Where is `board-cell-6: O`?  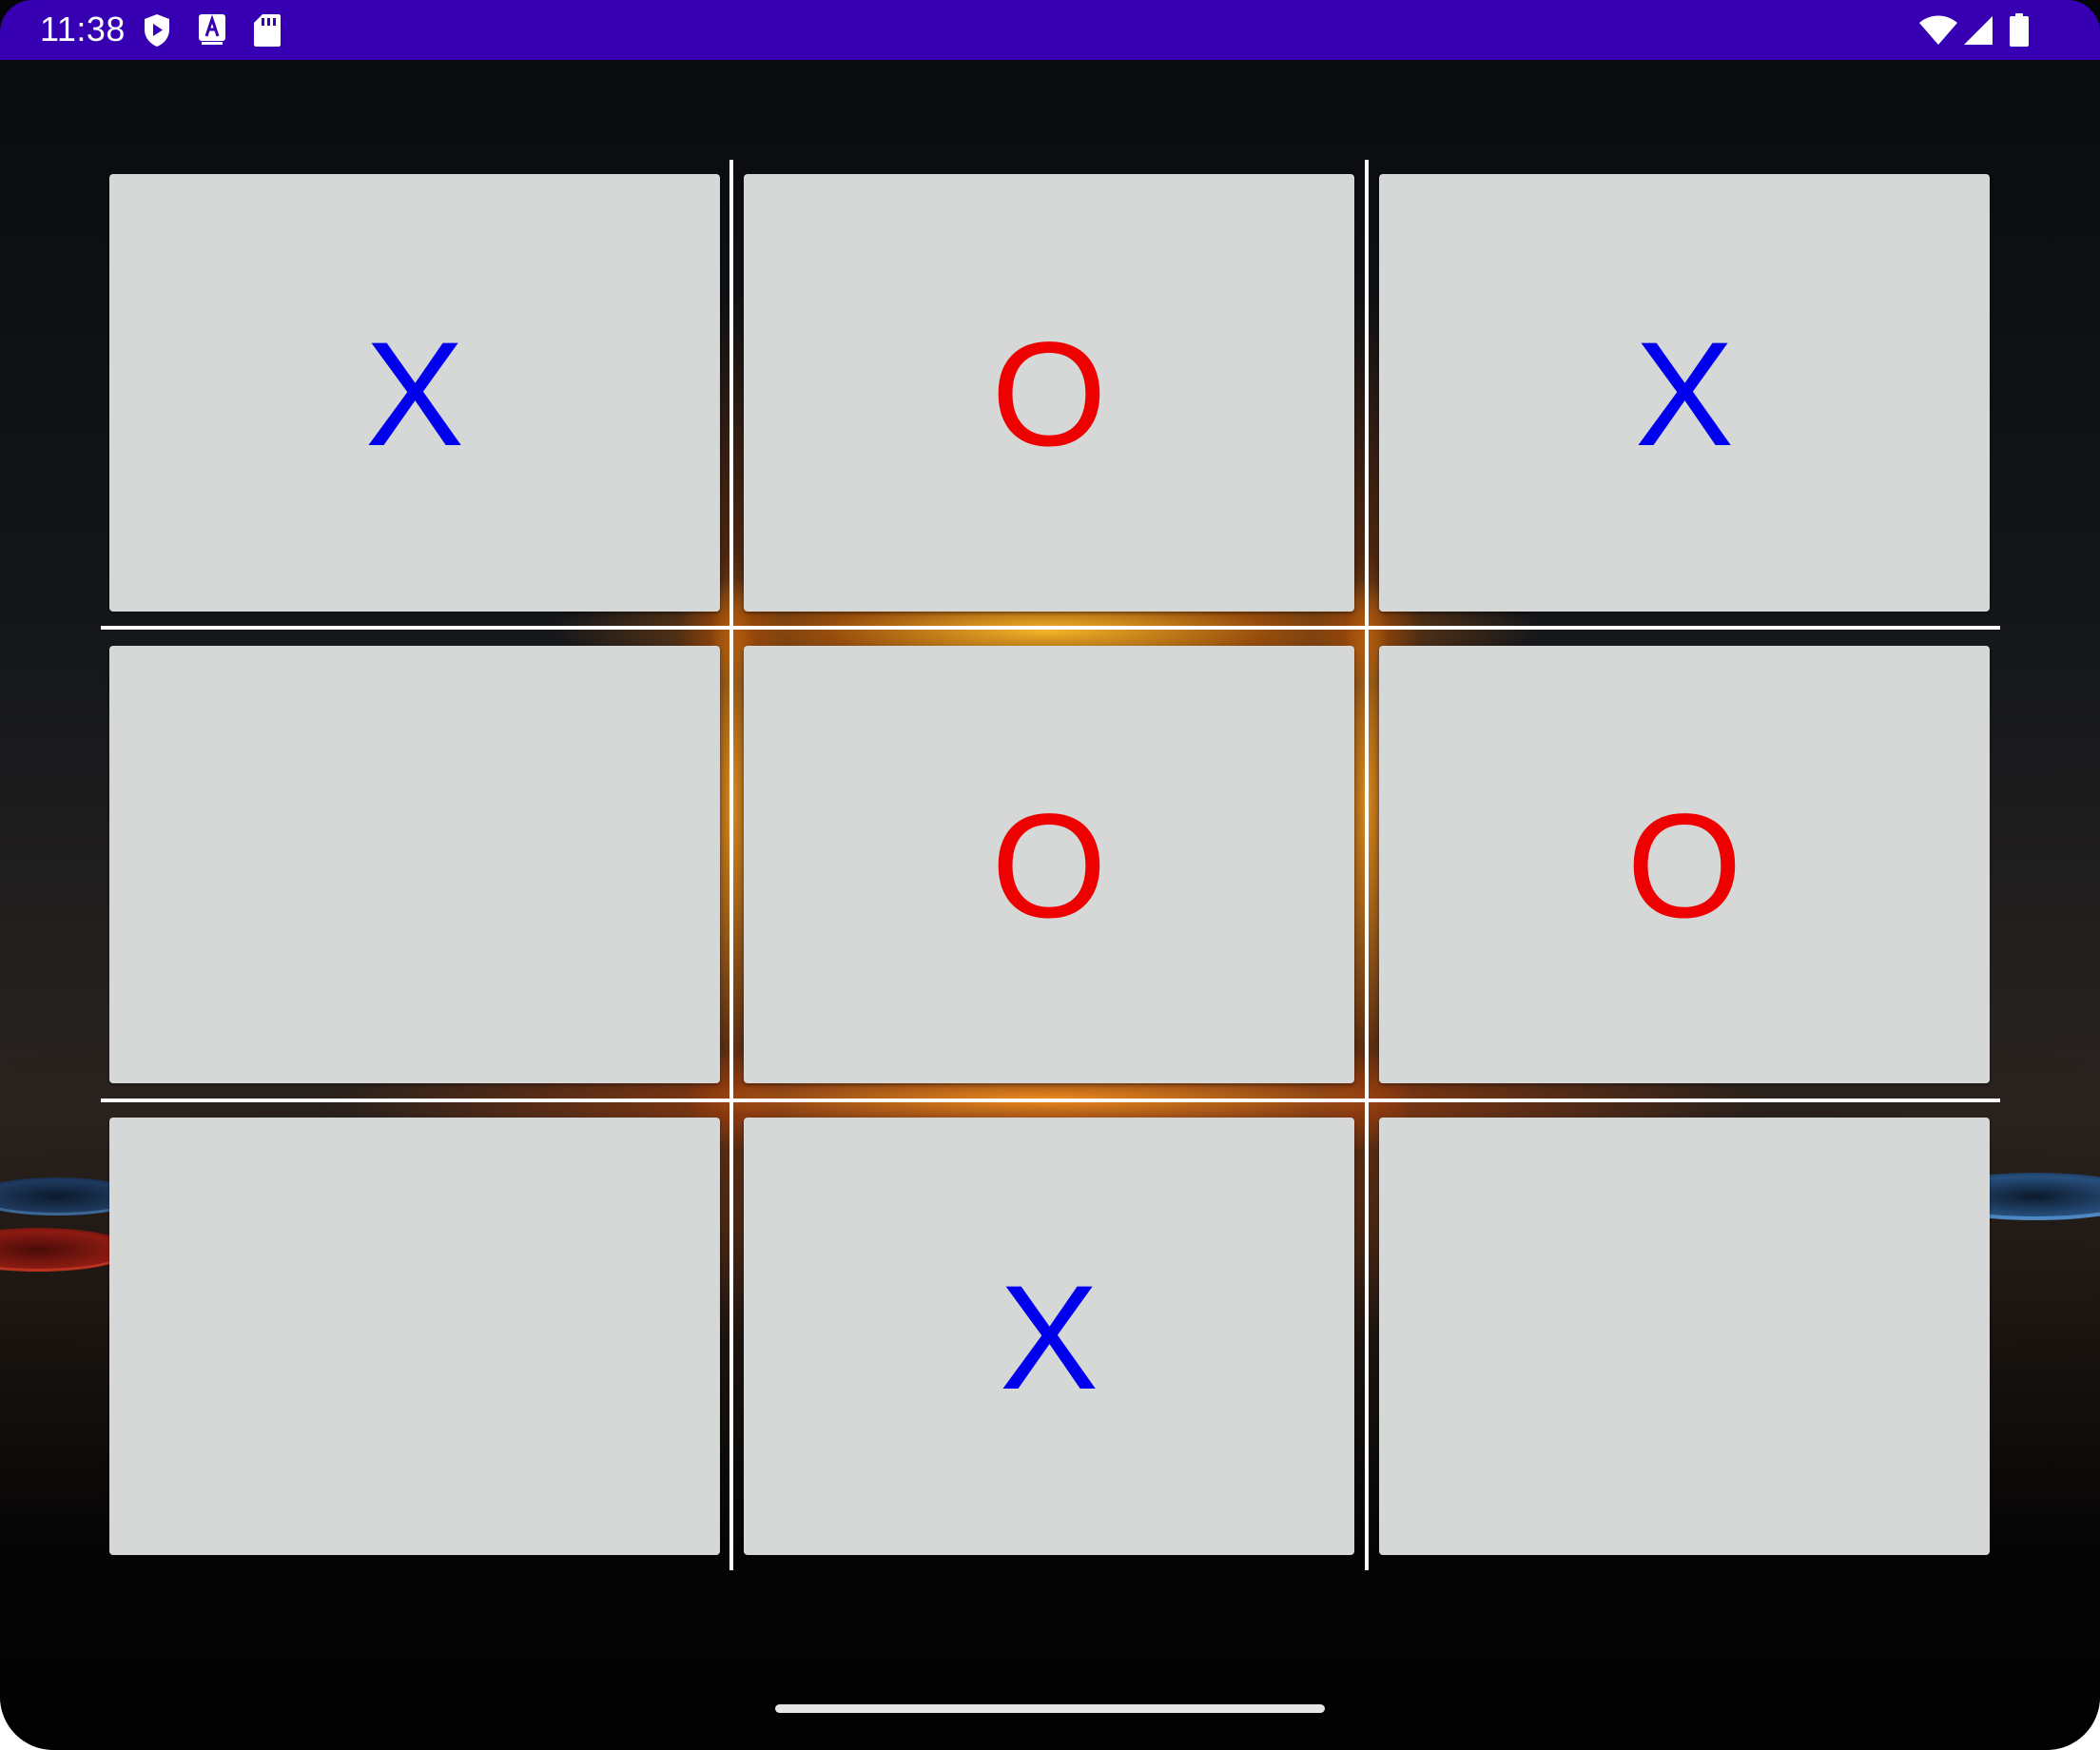 board-cell-6: O is located at coordinates (1684, 864).